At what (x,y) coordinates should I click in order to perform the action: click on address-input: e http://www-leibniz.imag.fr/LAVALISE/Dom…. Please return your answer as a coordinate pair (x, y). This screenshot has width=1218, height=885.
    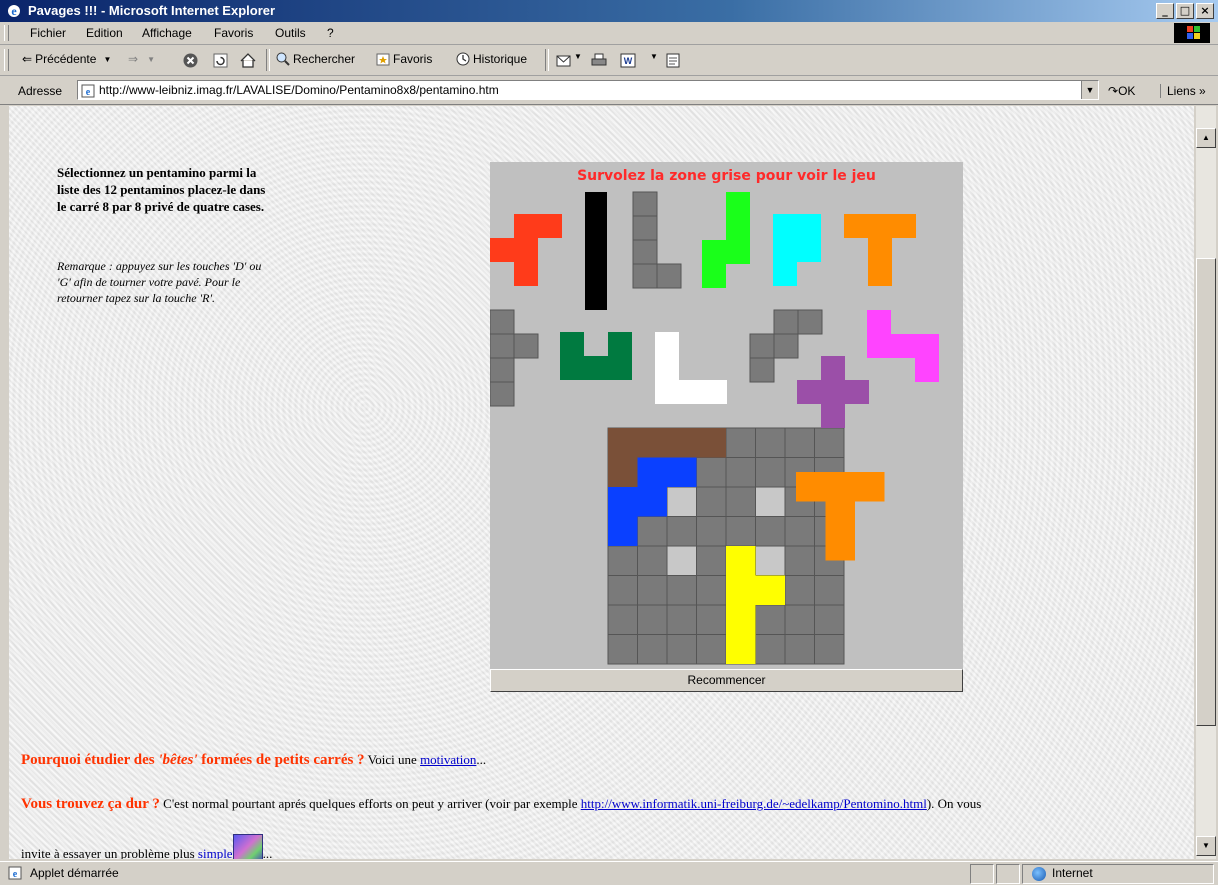
    Looking at the image, I should click on (588, 90).